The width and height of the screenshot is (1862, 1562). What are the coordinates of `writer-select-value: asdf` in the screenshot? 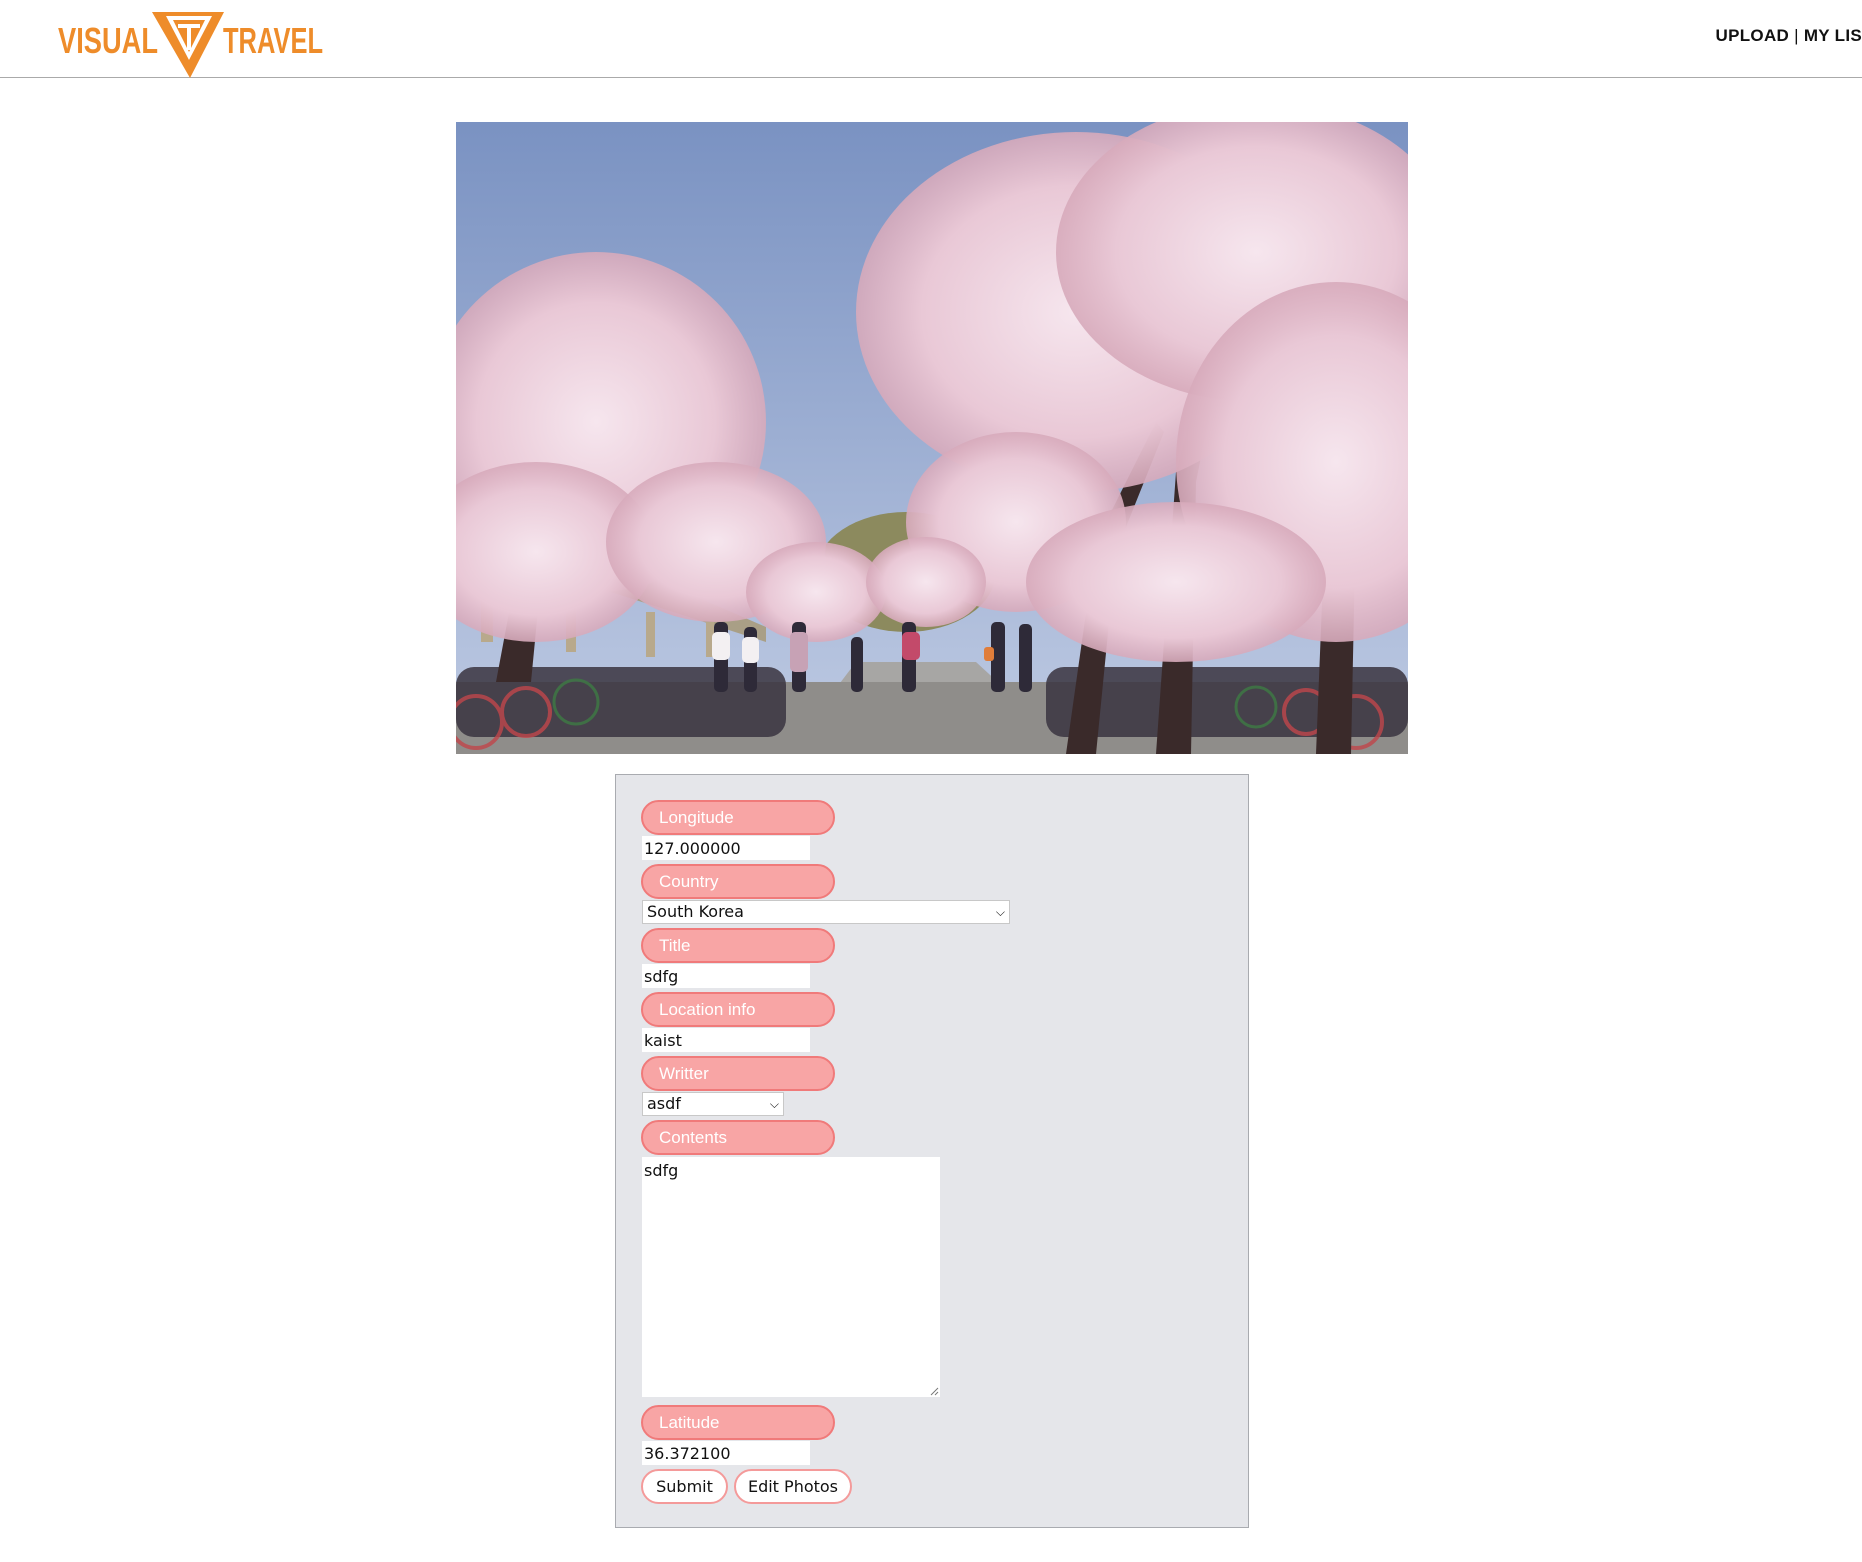 It's located at (664, 1103).